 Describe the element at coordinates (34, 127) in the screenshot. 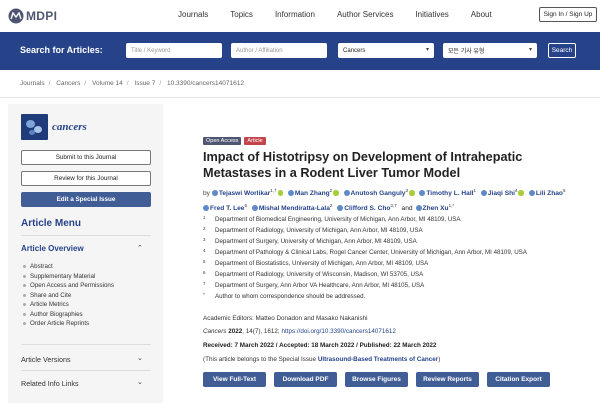

I see `journal-cover-image` at that location.